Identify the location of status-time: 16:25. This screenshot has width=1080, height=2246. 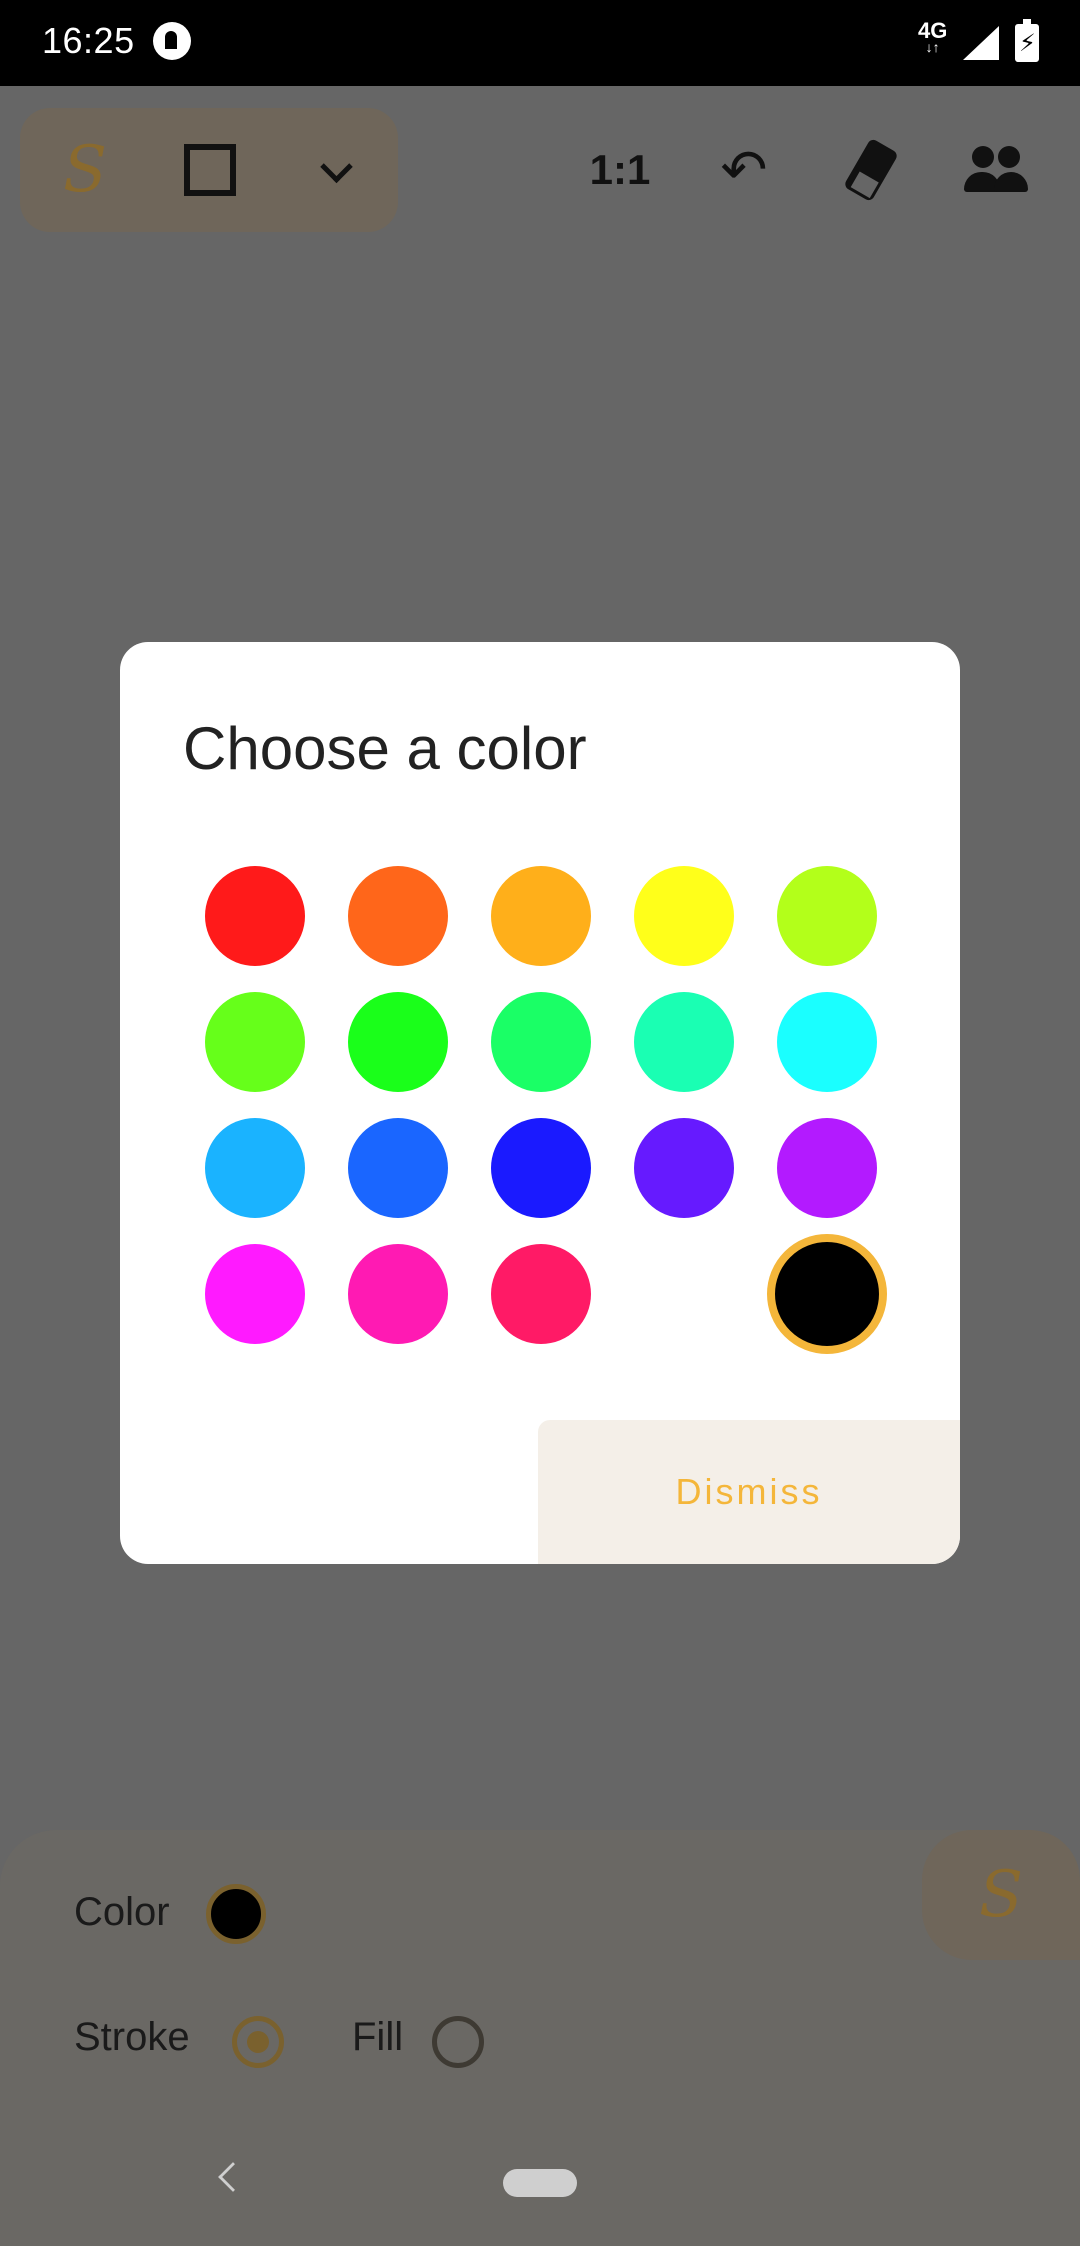
(88, 40).